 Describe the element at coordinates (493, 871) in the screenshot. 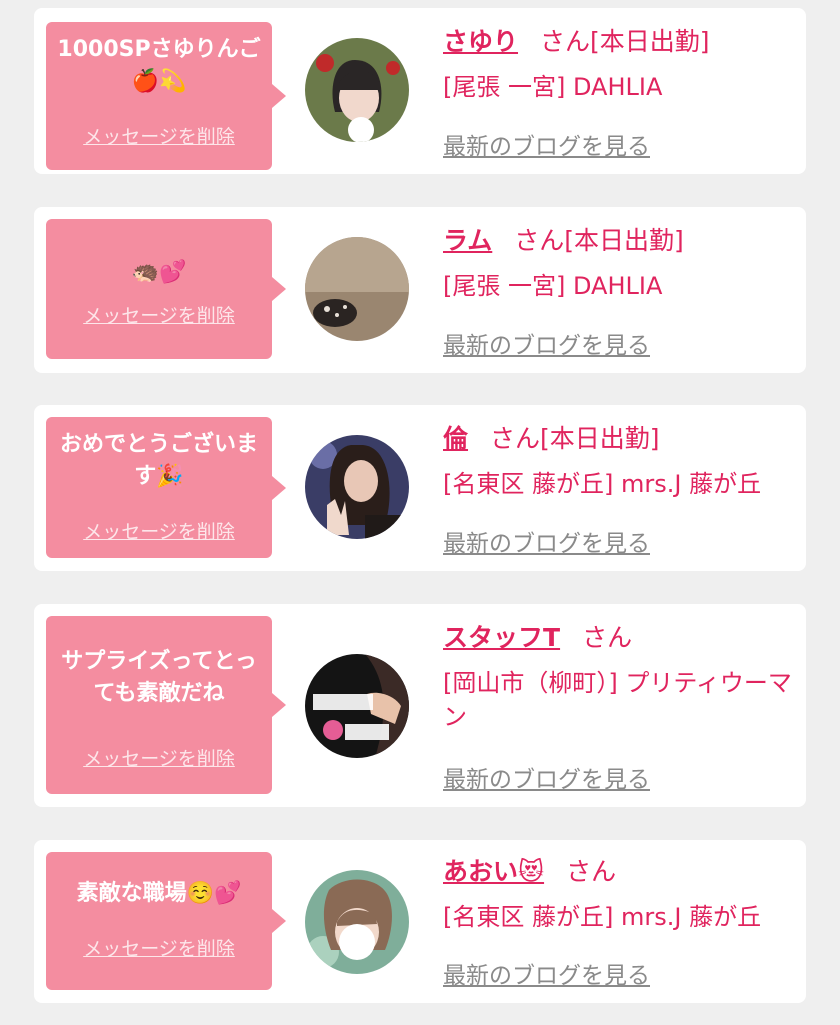

I see `cast-name-link: あおい😻` at that location.